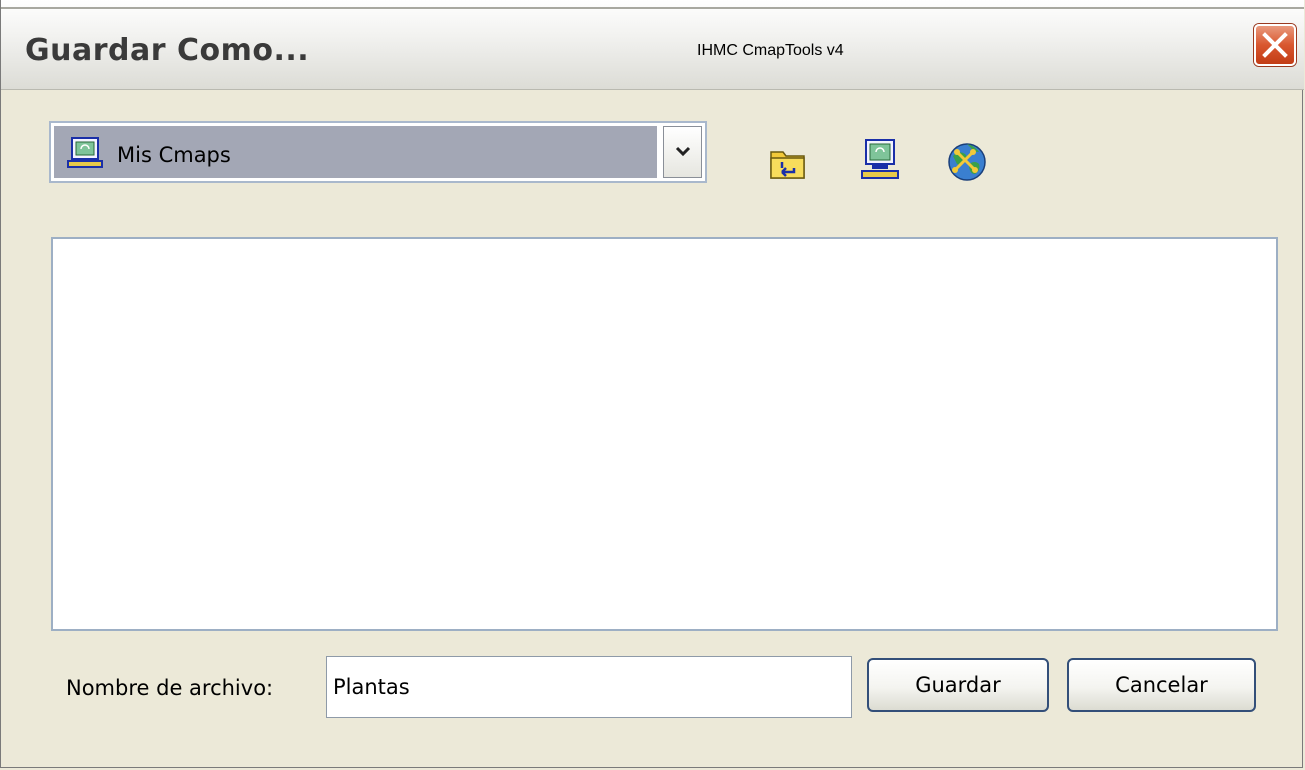  Describe the element at coordinates (770, 50) in the screenshot. I see `app-name: IHMC CmapTools v4` at that location.